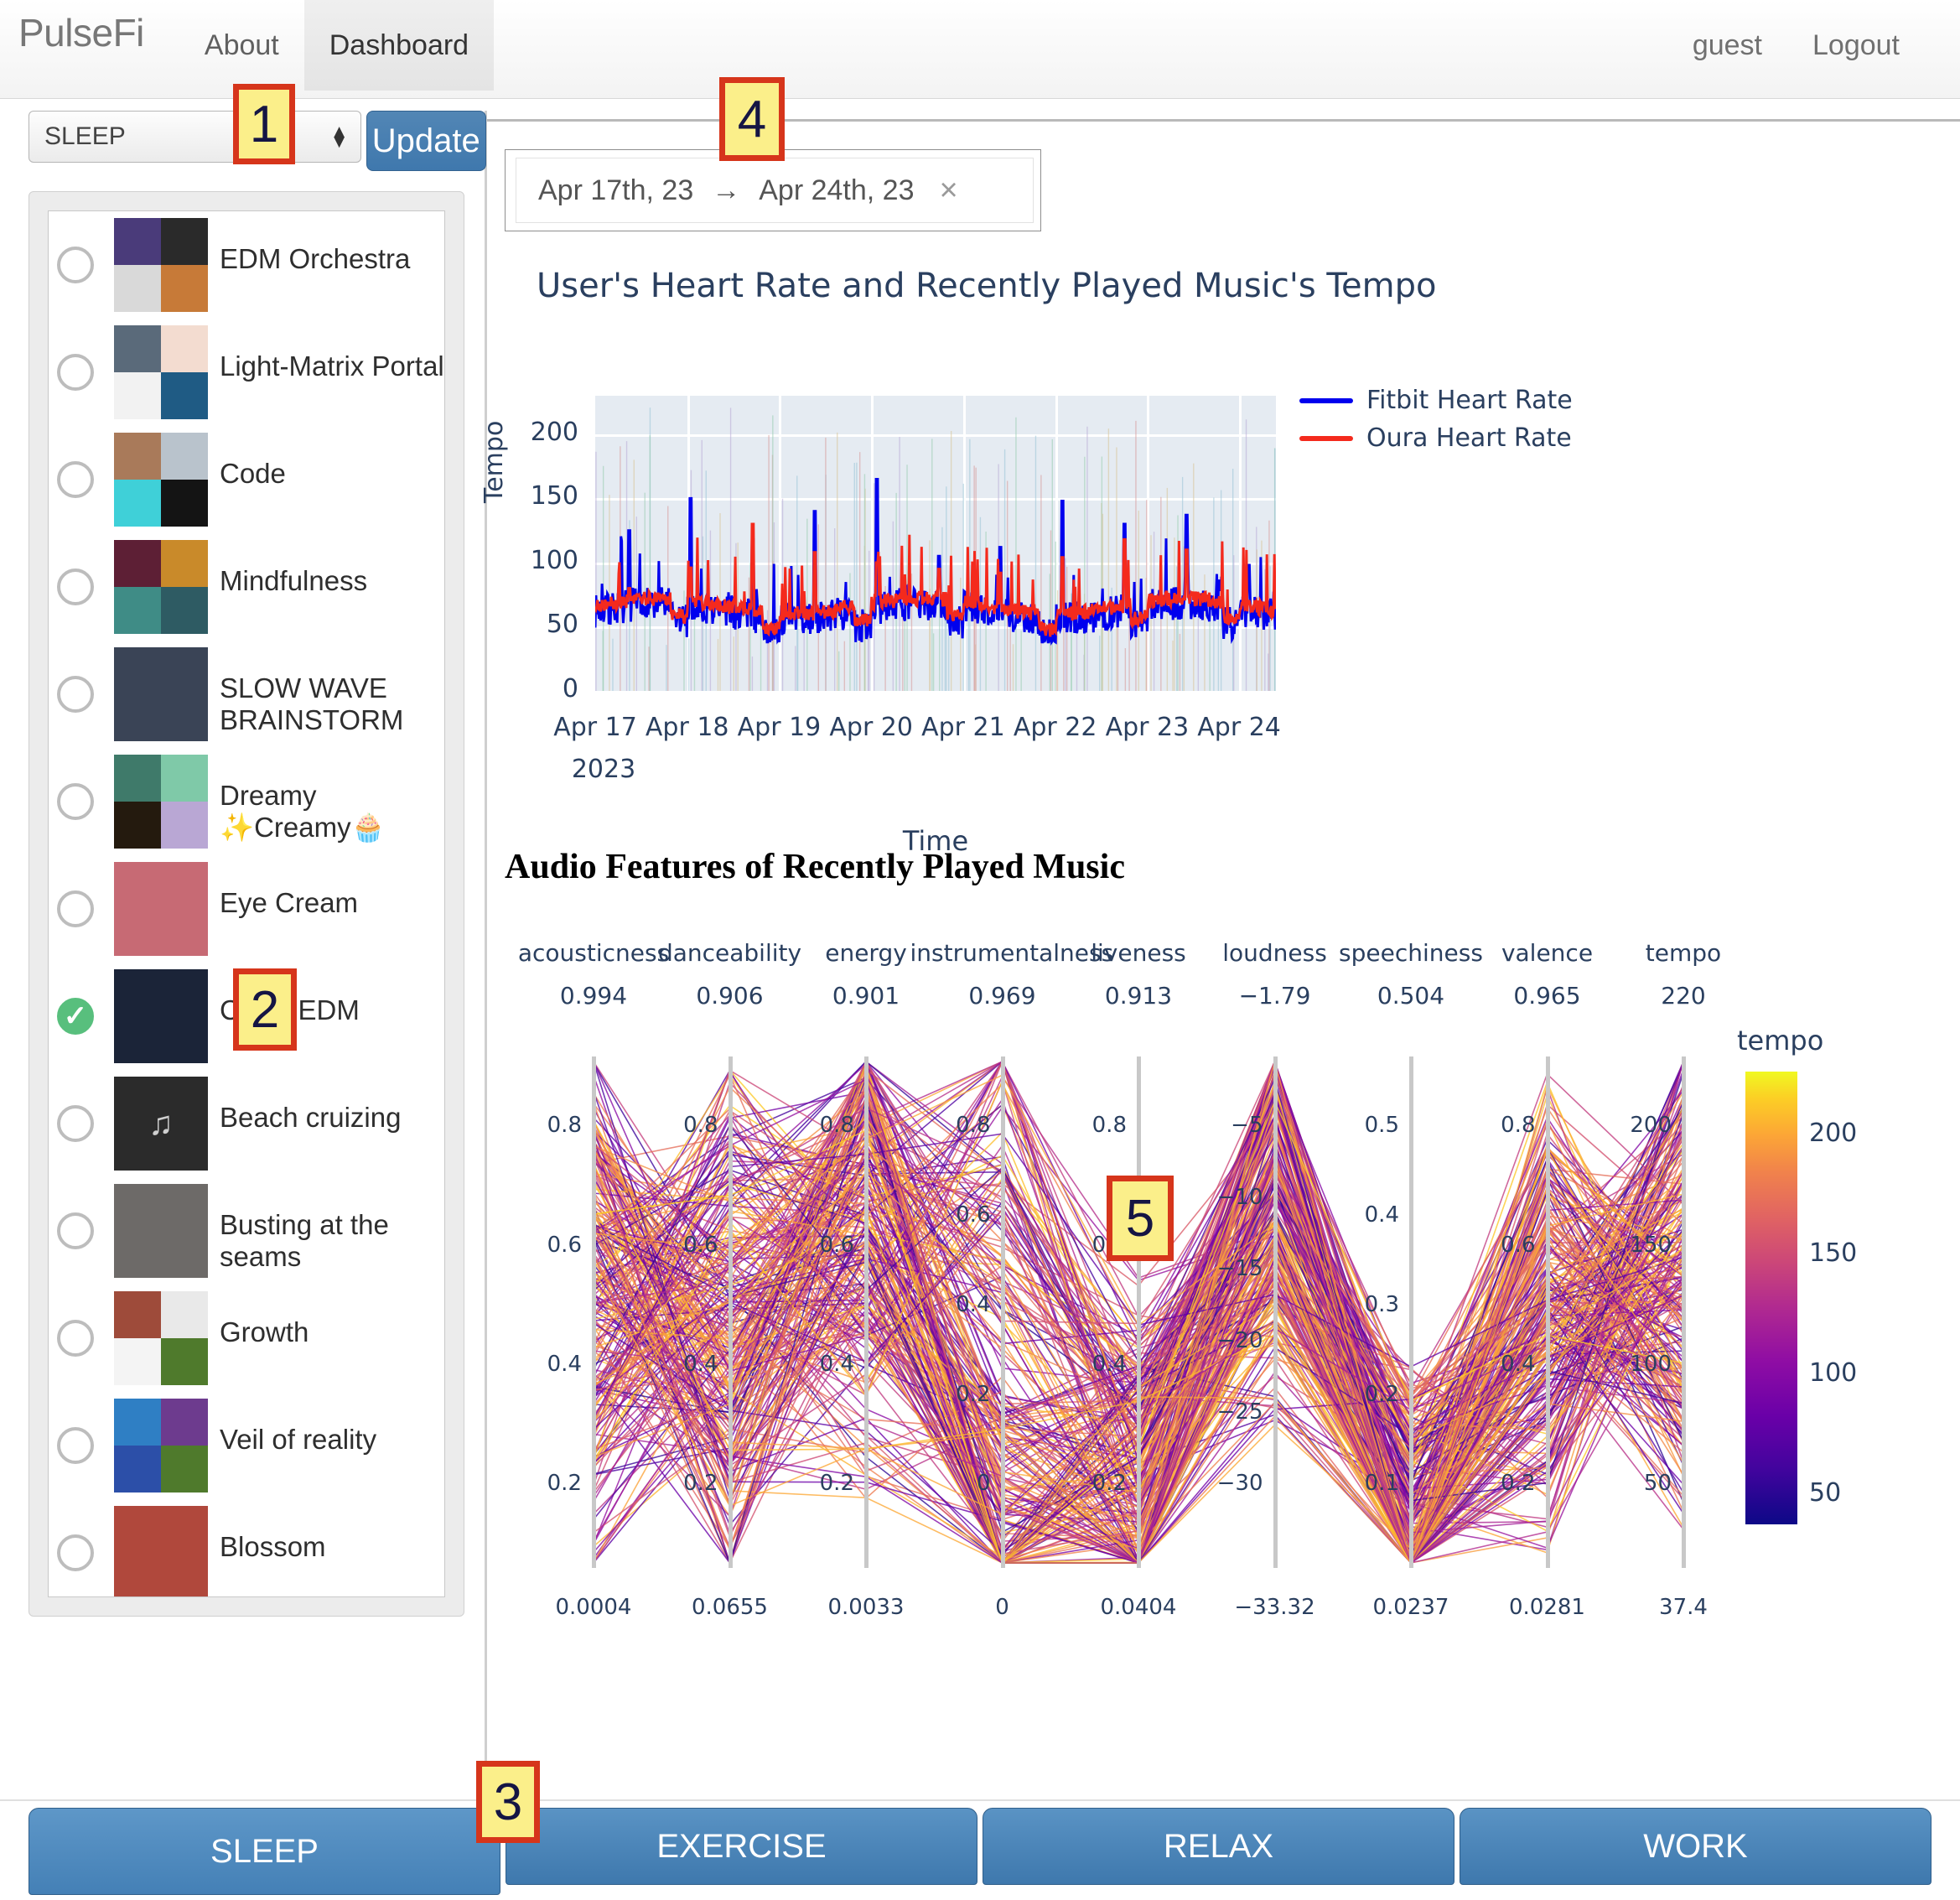  I want to click on pc-axis-instrumentalness, so click(1002, 1312).